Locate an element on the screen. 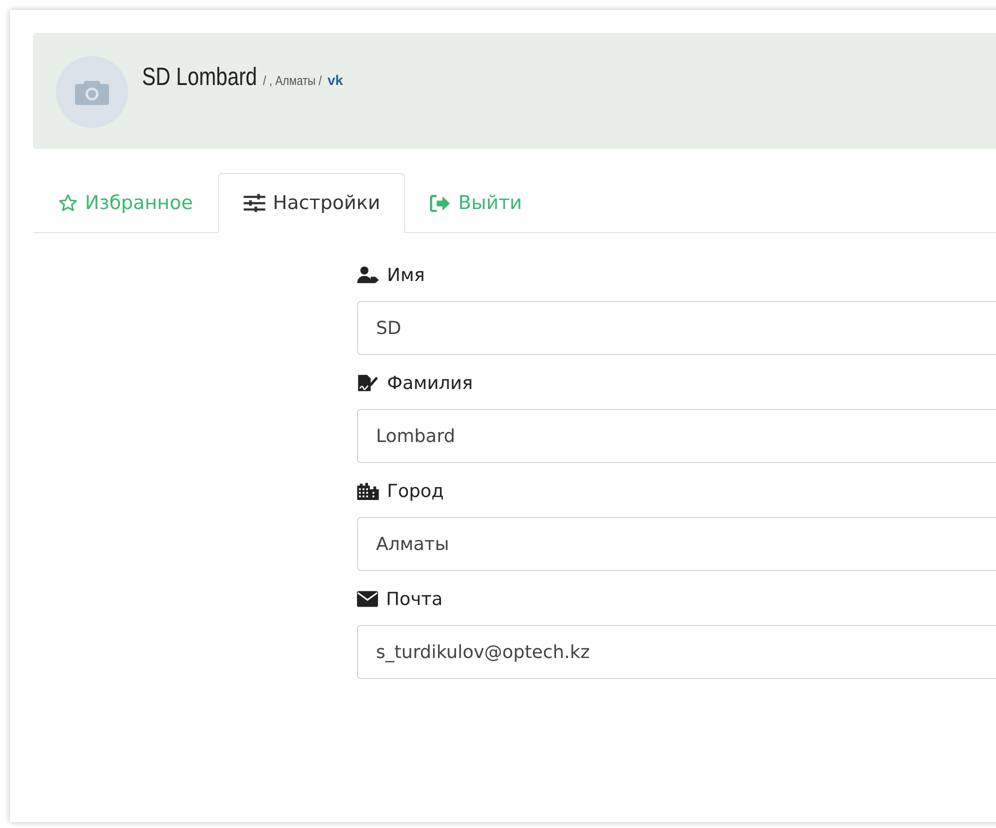 The image size is (996, 828). profile-name: SD Lombard is located at coordinates (200, 77).